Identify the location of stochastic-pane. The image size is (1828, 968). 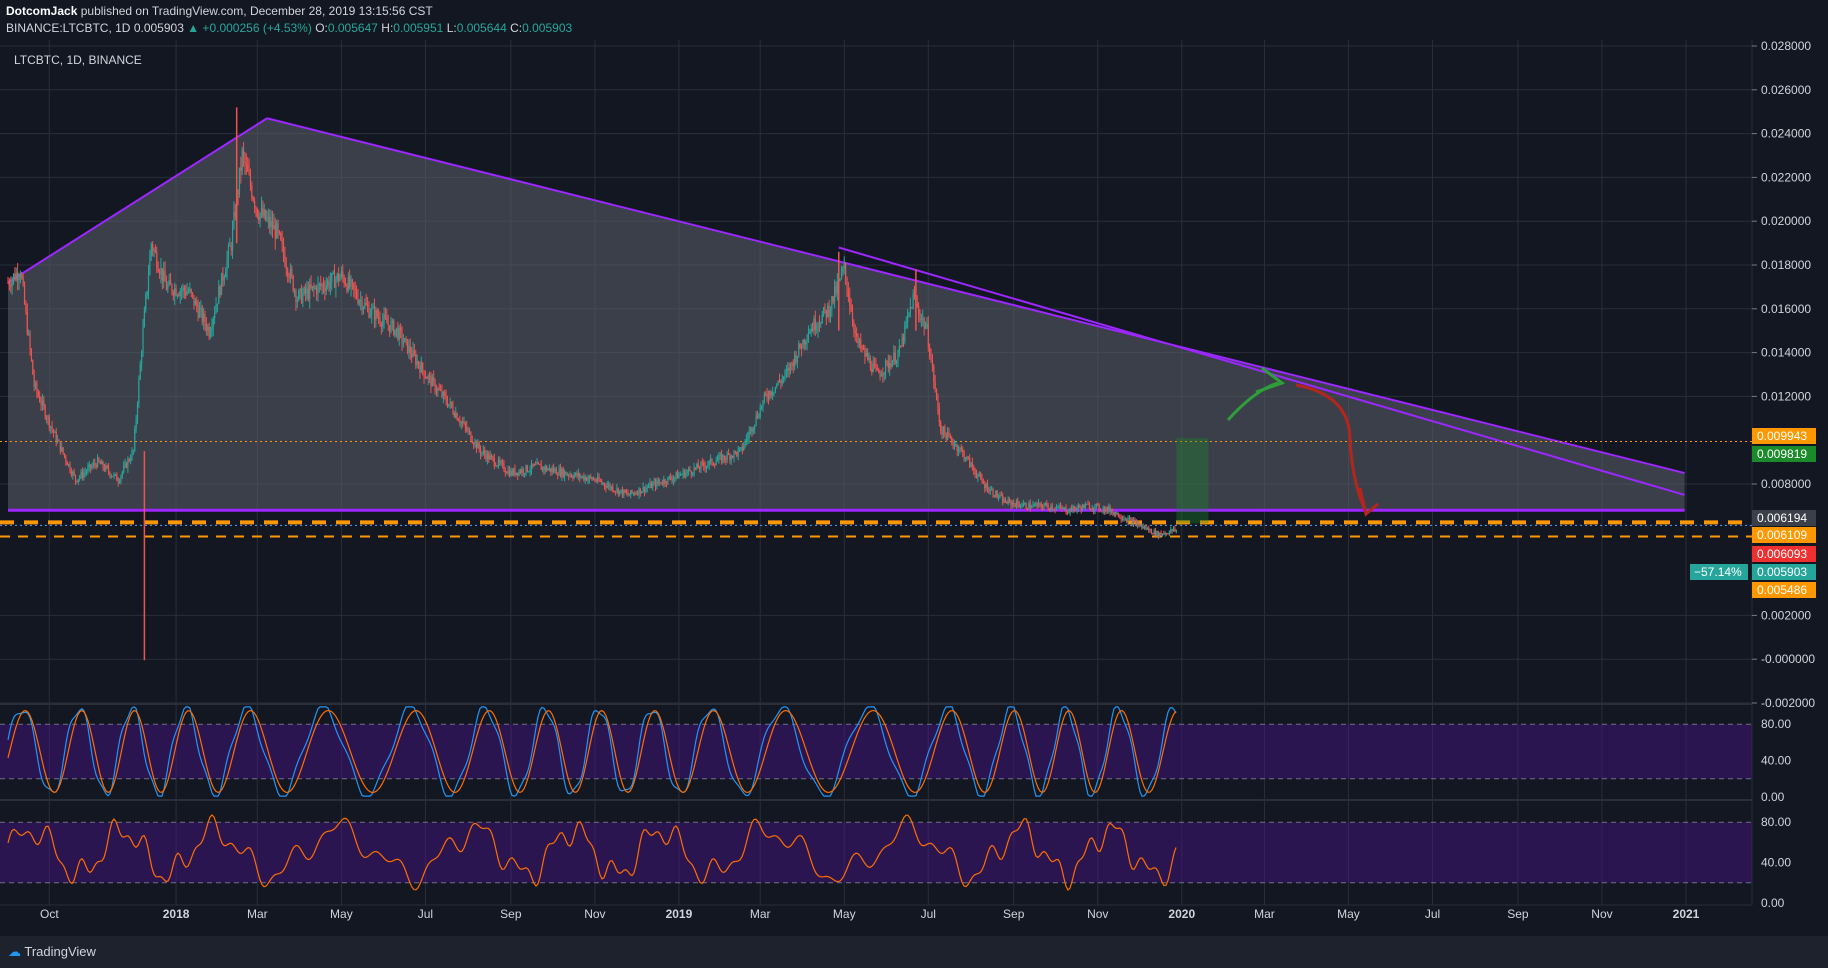
(876, 751).